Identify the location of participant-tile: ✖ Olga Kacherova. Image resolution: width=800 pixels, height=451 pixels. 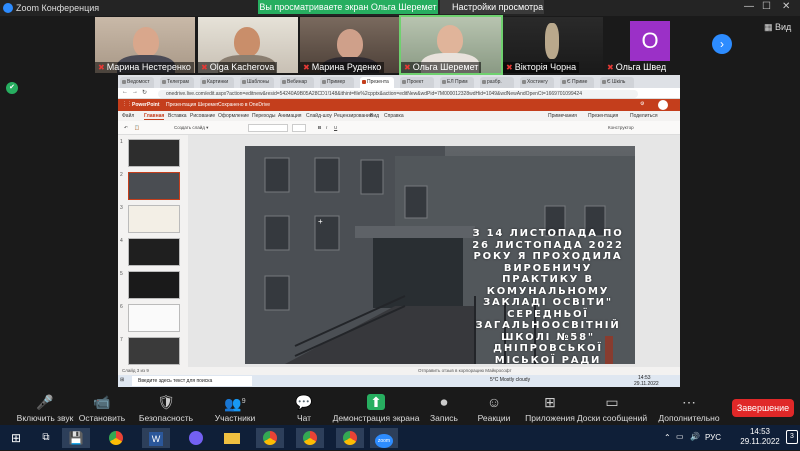
(248, 45).